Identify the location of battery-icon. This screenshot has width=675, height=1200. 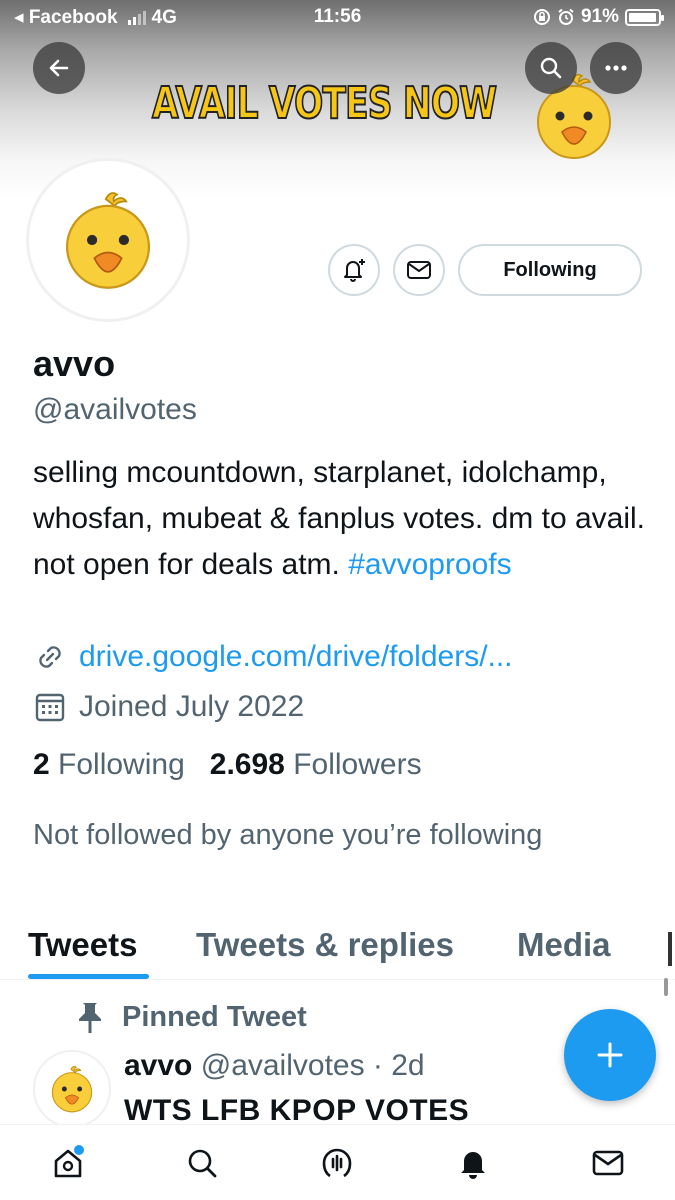
(644, 17).